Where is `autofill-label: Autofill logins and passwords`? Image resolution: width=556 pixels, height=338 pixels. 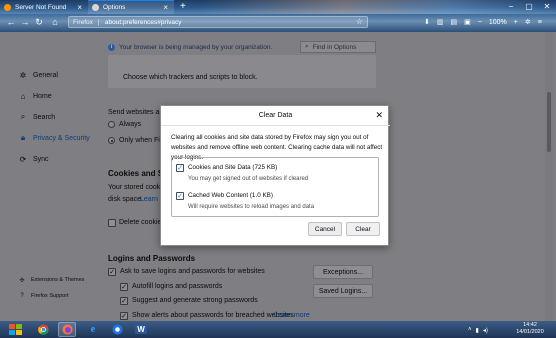 autofill-label: Autofill logins and passwords is located at coordinates (177, 286).